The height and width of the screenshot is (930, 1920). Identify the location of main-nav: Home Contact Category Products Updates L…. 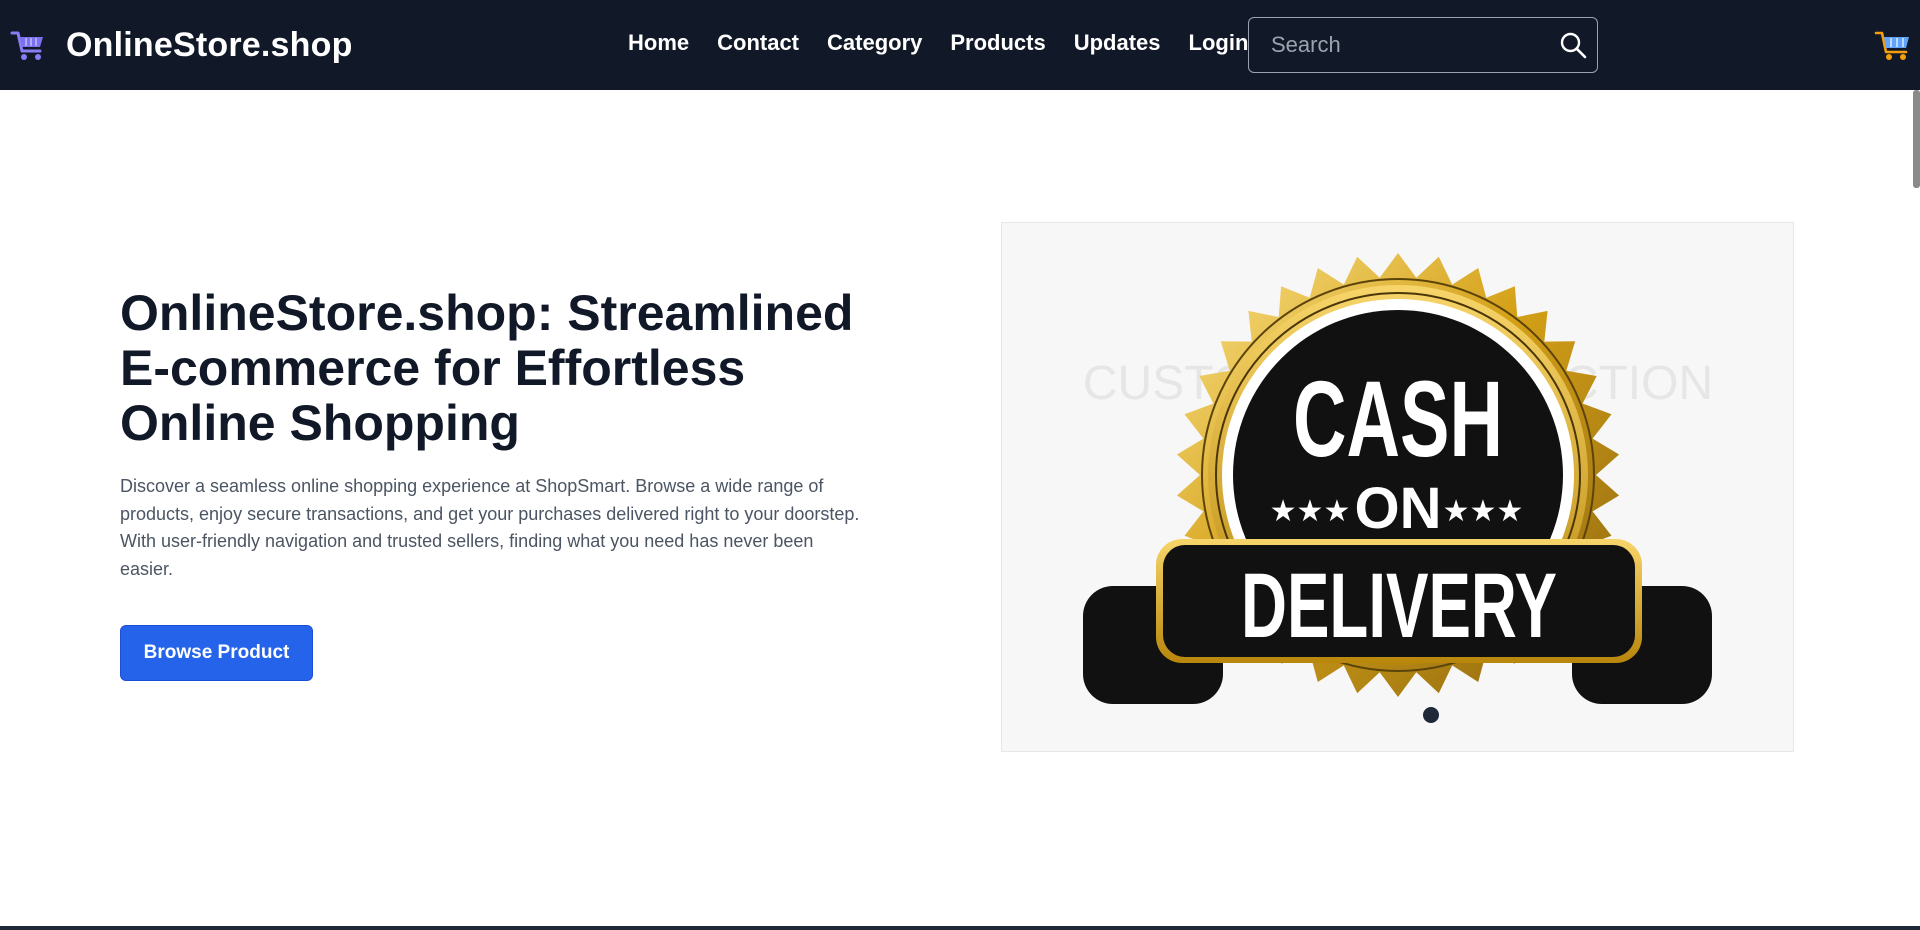
(938, 43).